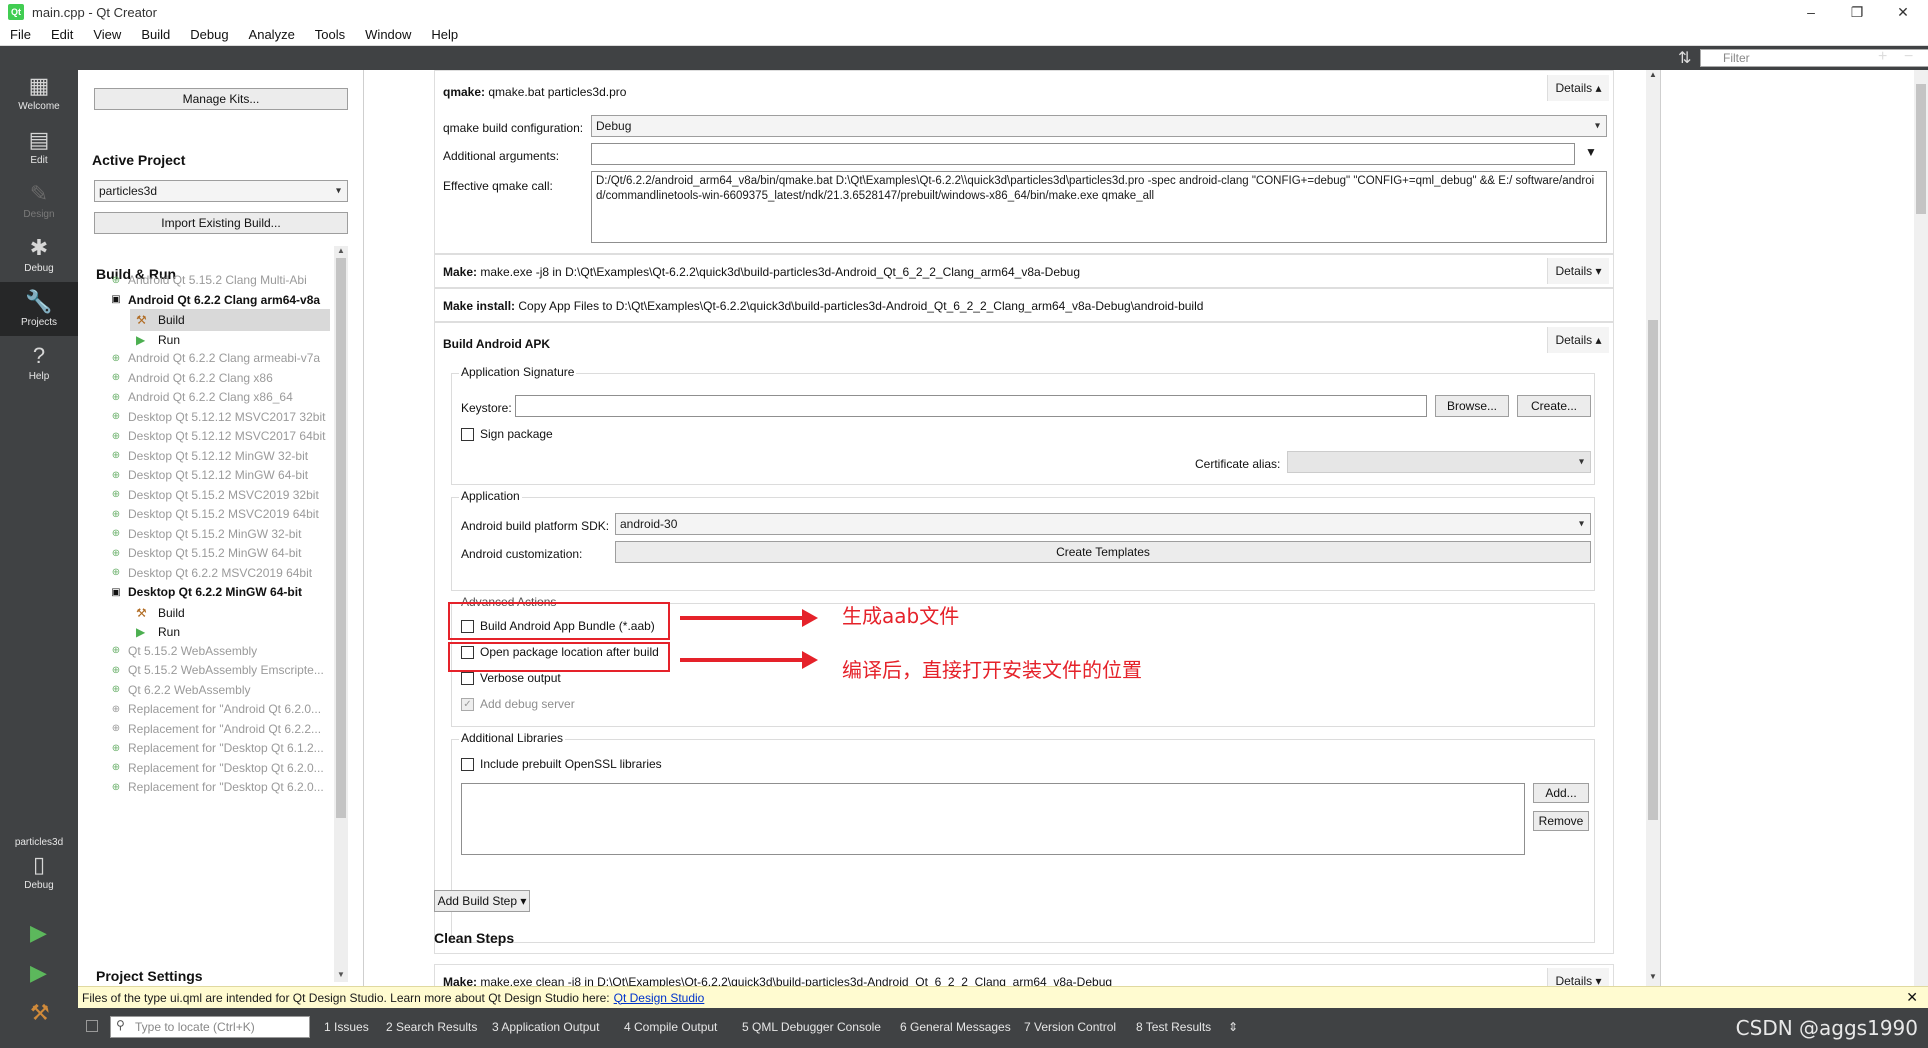  Describe the element at coordinates (218, 417) in the screenshot. I see `kit-item: ⊕ Desktop Qt 5.12.12 MSVC2017 32bit` at that location.